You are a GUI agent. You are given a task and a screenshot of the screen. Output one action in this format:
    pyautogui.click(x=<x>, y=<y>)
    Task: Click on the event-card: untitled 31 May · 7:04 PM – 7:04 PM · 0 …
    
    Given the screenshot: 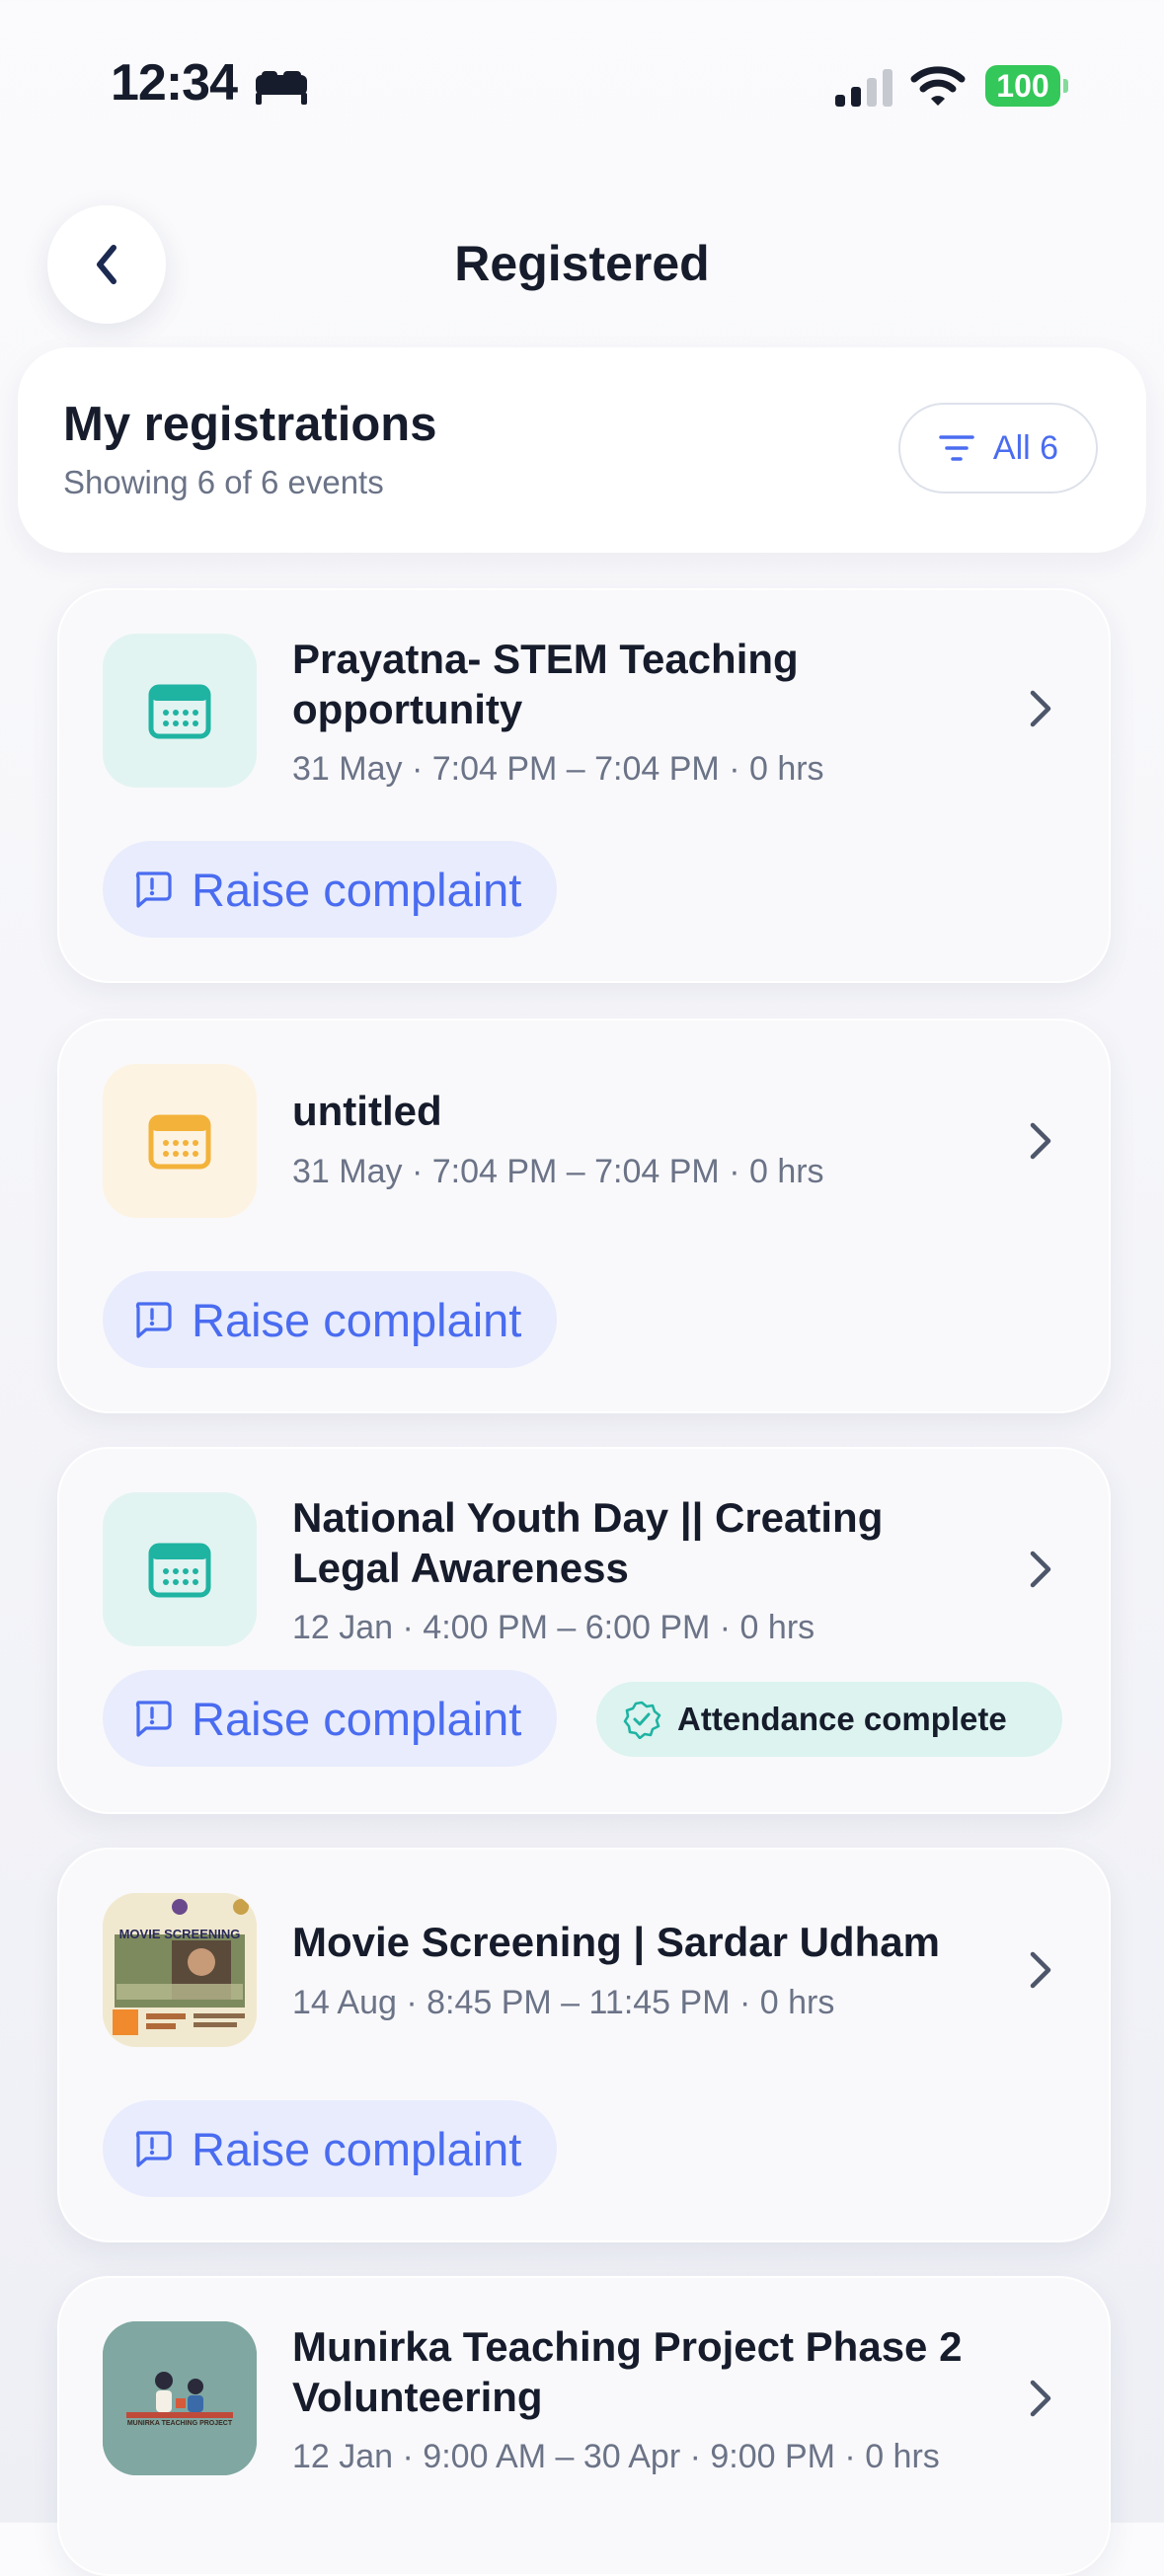 What is the action you would take?
    pyautogui.click(x=584, y=1216)
    